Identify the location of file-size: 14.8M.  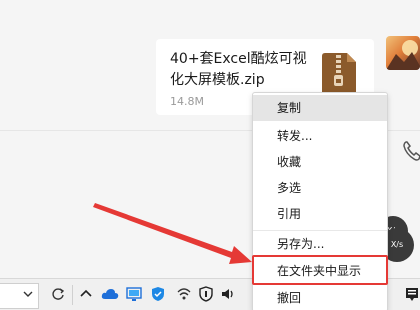
(187, 101).